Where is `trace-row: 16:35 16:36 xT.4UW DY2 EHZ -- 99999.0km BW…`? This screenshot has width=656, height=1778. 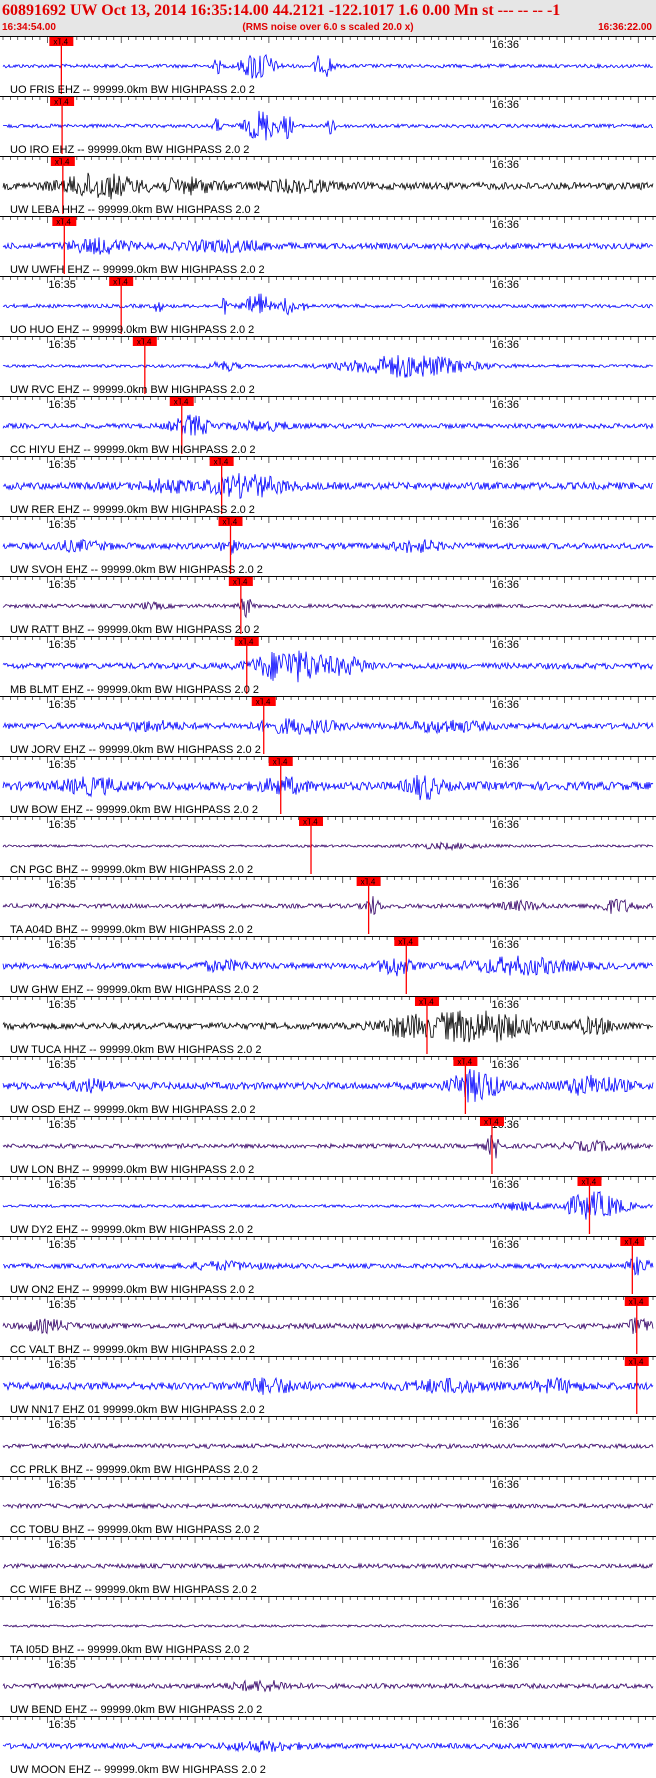 trace-row: 16:35 16:36 xT.4UW DY2 EHZ -- 99999.0km BW… is located at coordinates (328, 1206).